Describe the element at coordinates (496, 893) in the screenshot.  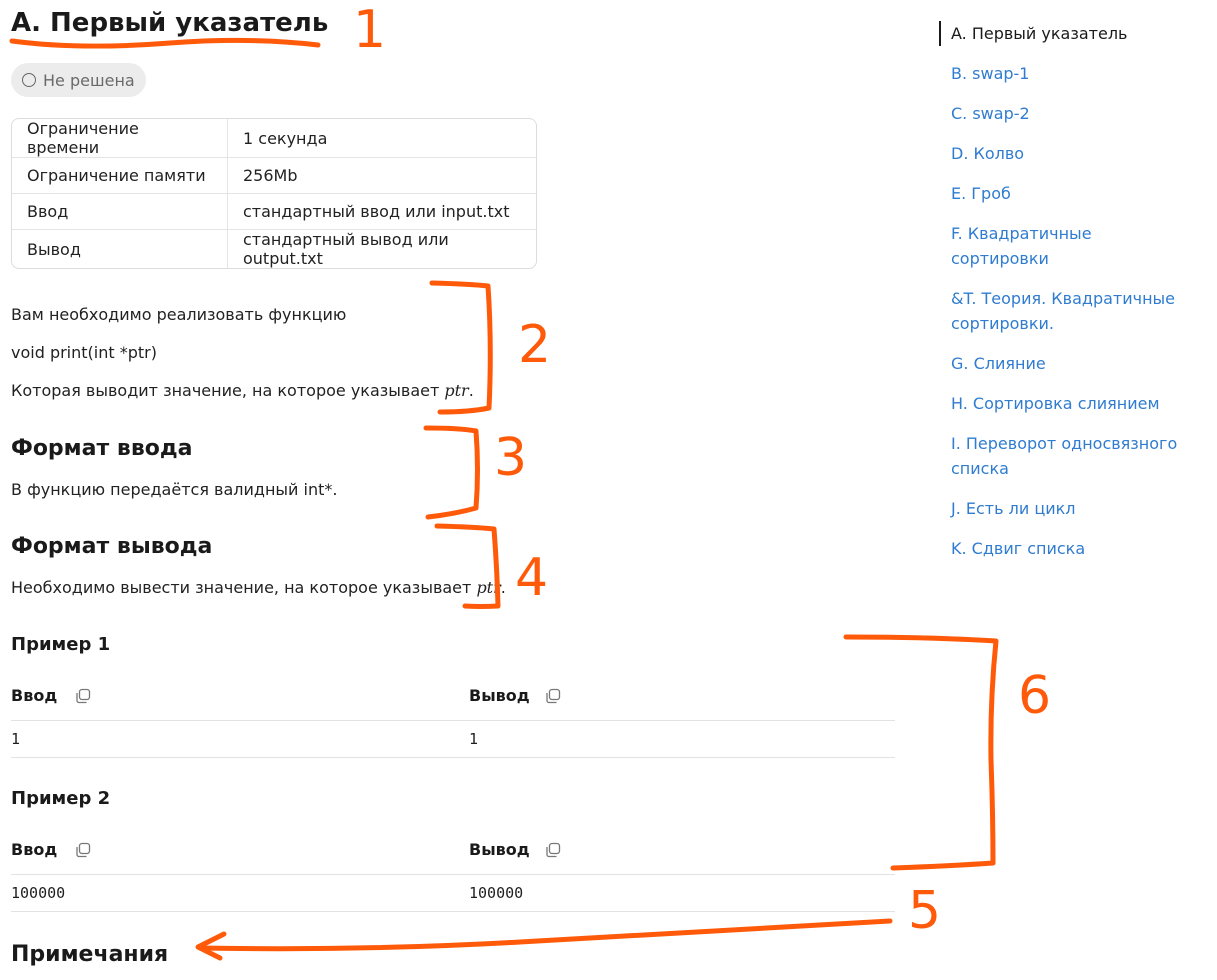
I see `example-output-value: 100000` at that location.